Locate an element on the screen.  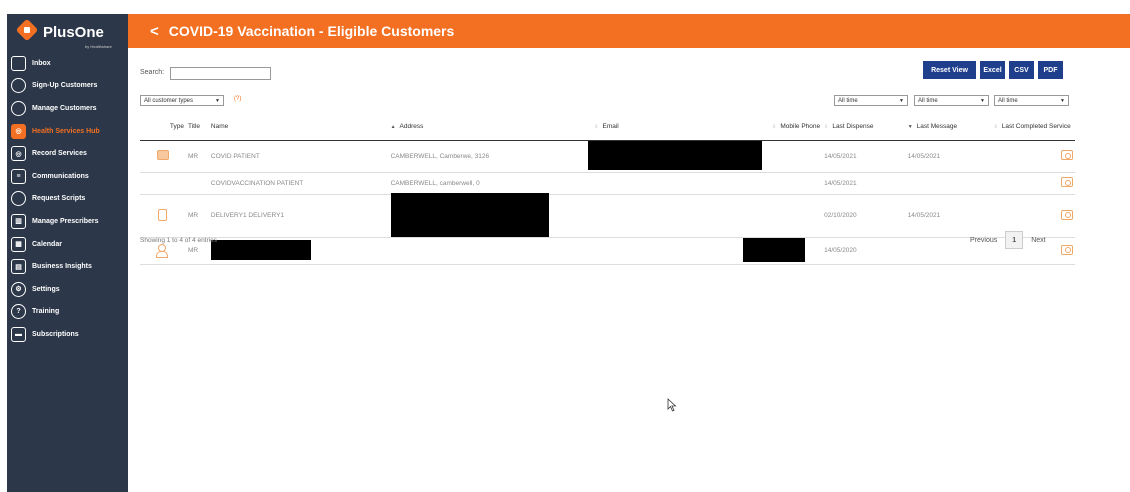
sidebar-item-label: Health Services Hub is located at coordinates (66, 131).